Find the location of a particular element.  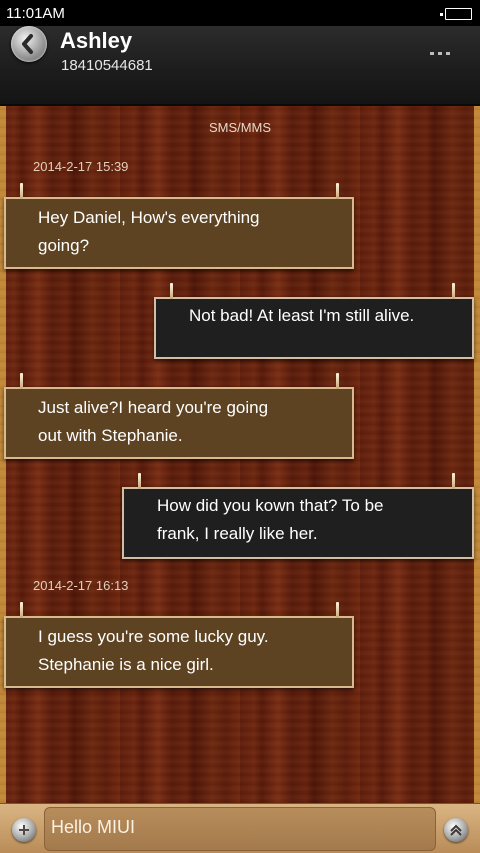

message-bubble-incoming: Hey Daniel, How's everything going? is located at coordinates (179, 226).